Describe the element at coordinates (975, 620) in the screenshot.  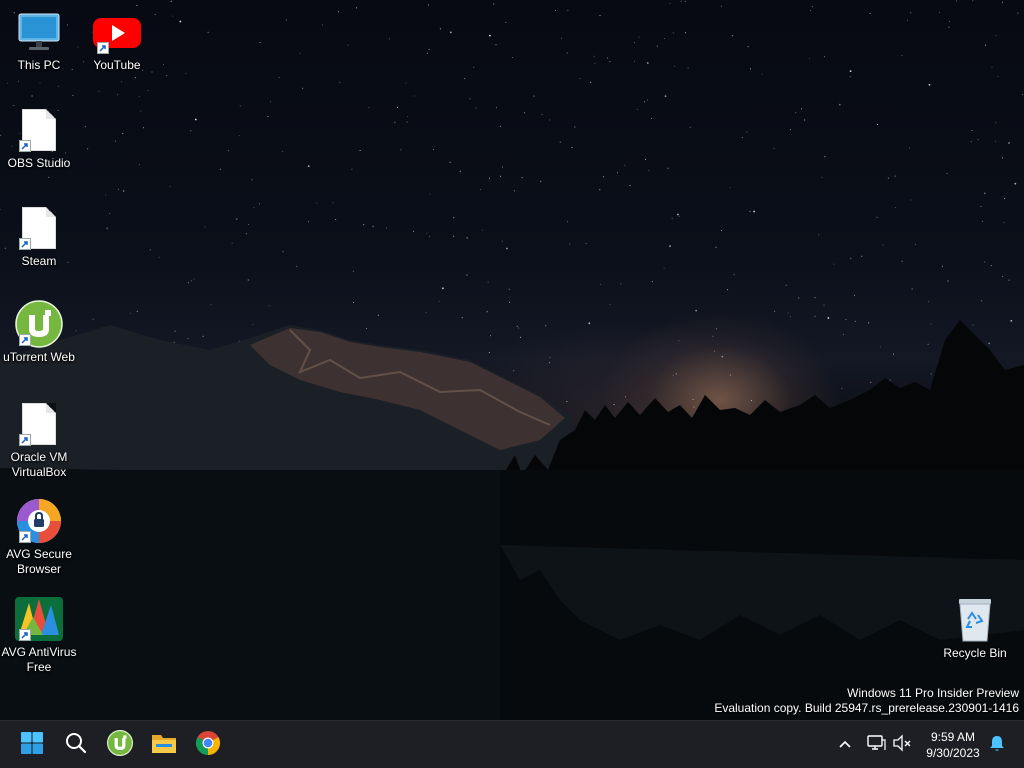
I see `recycle-bin-icon` at that location.